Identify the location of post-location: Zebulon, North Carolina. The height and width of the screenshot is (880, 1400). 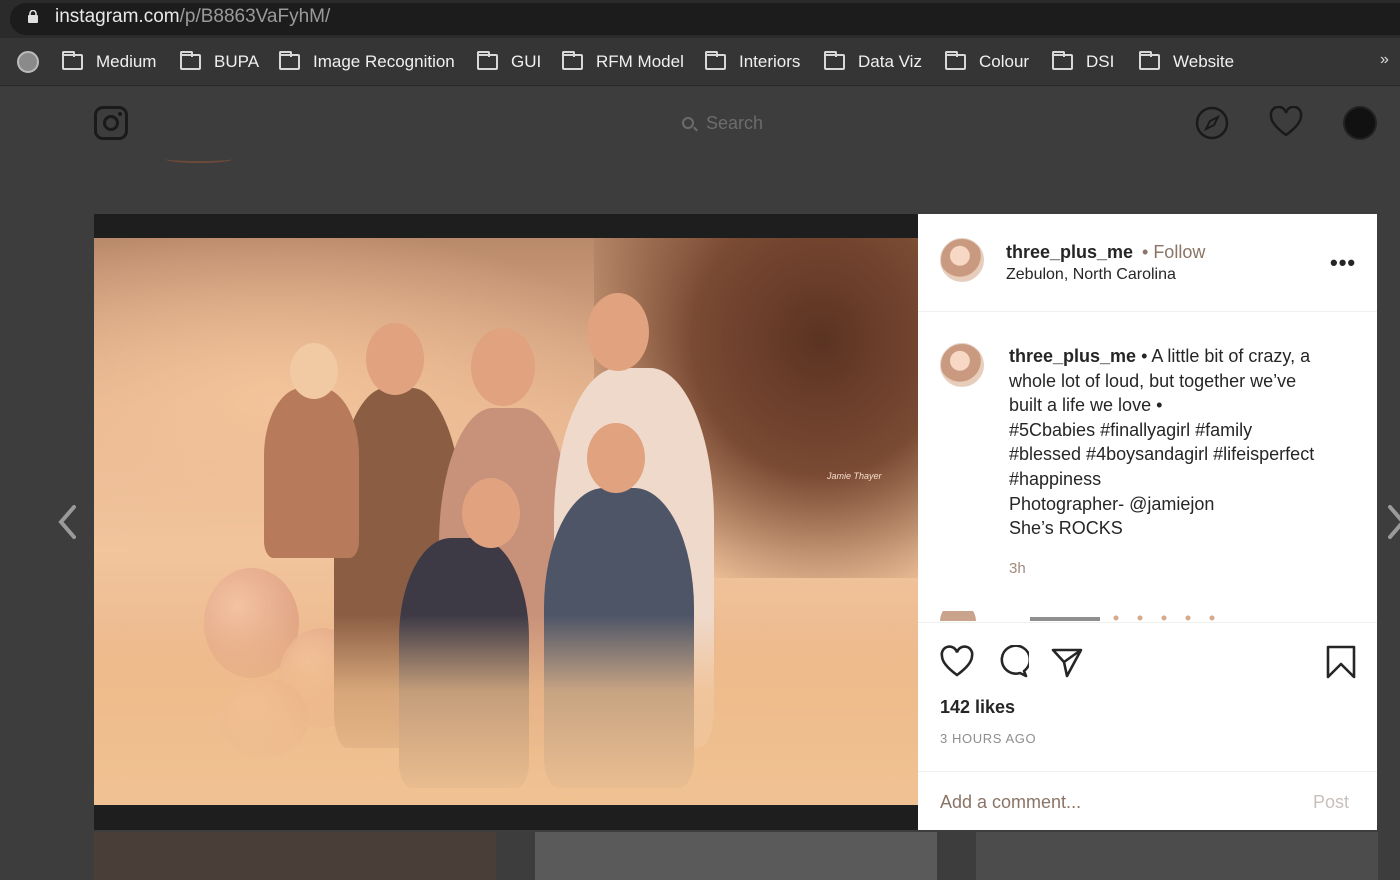
(1091, 275).